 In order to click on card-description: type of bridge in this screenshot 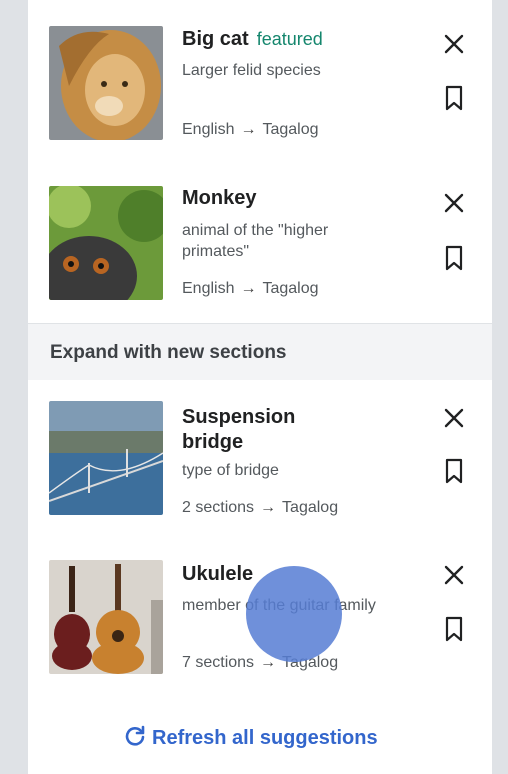, I will do `click(230, 470)`.